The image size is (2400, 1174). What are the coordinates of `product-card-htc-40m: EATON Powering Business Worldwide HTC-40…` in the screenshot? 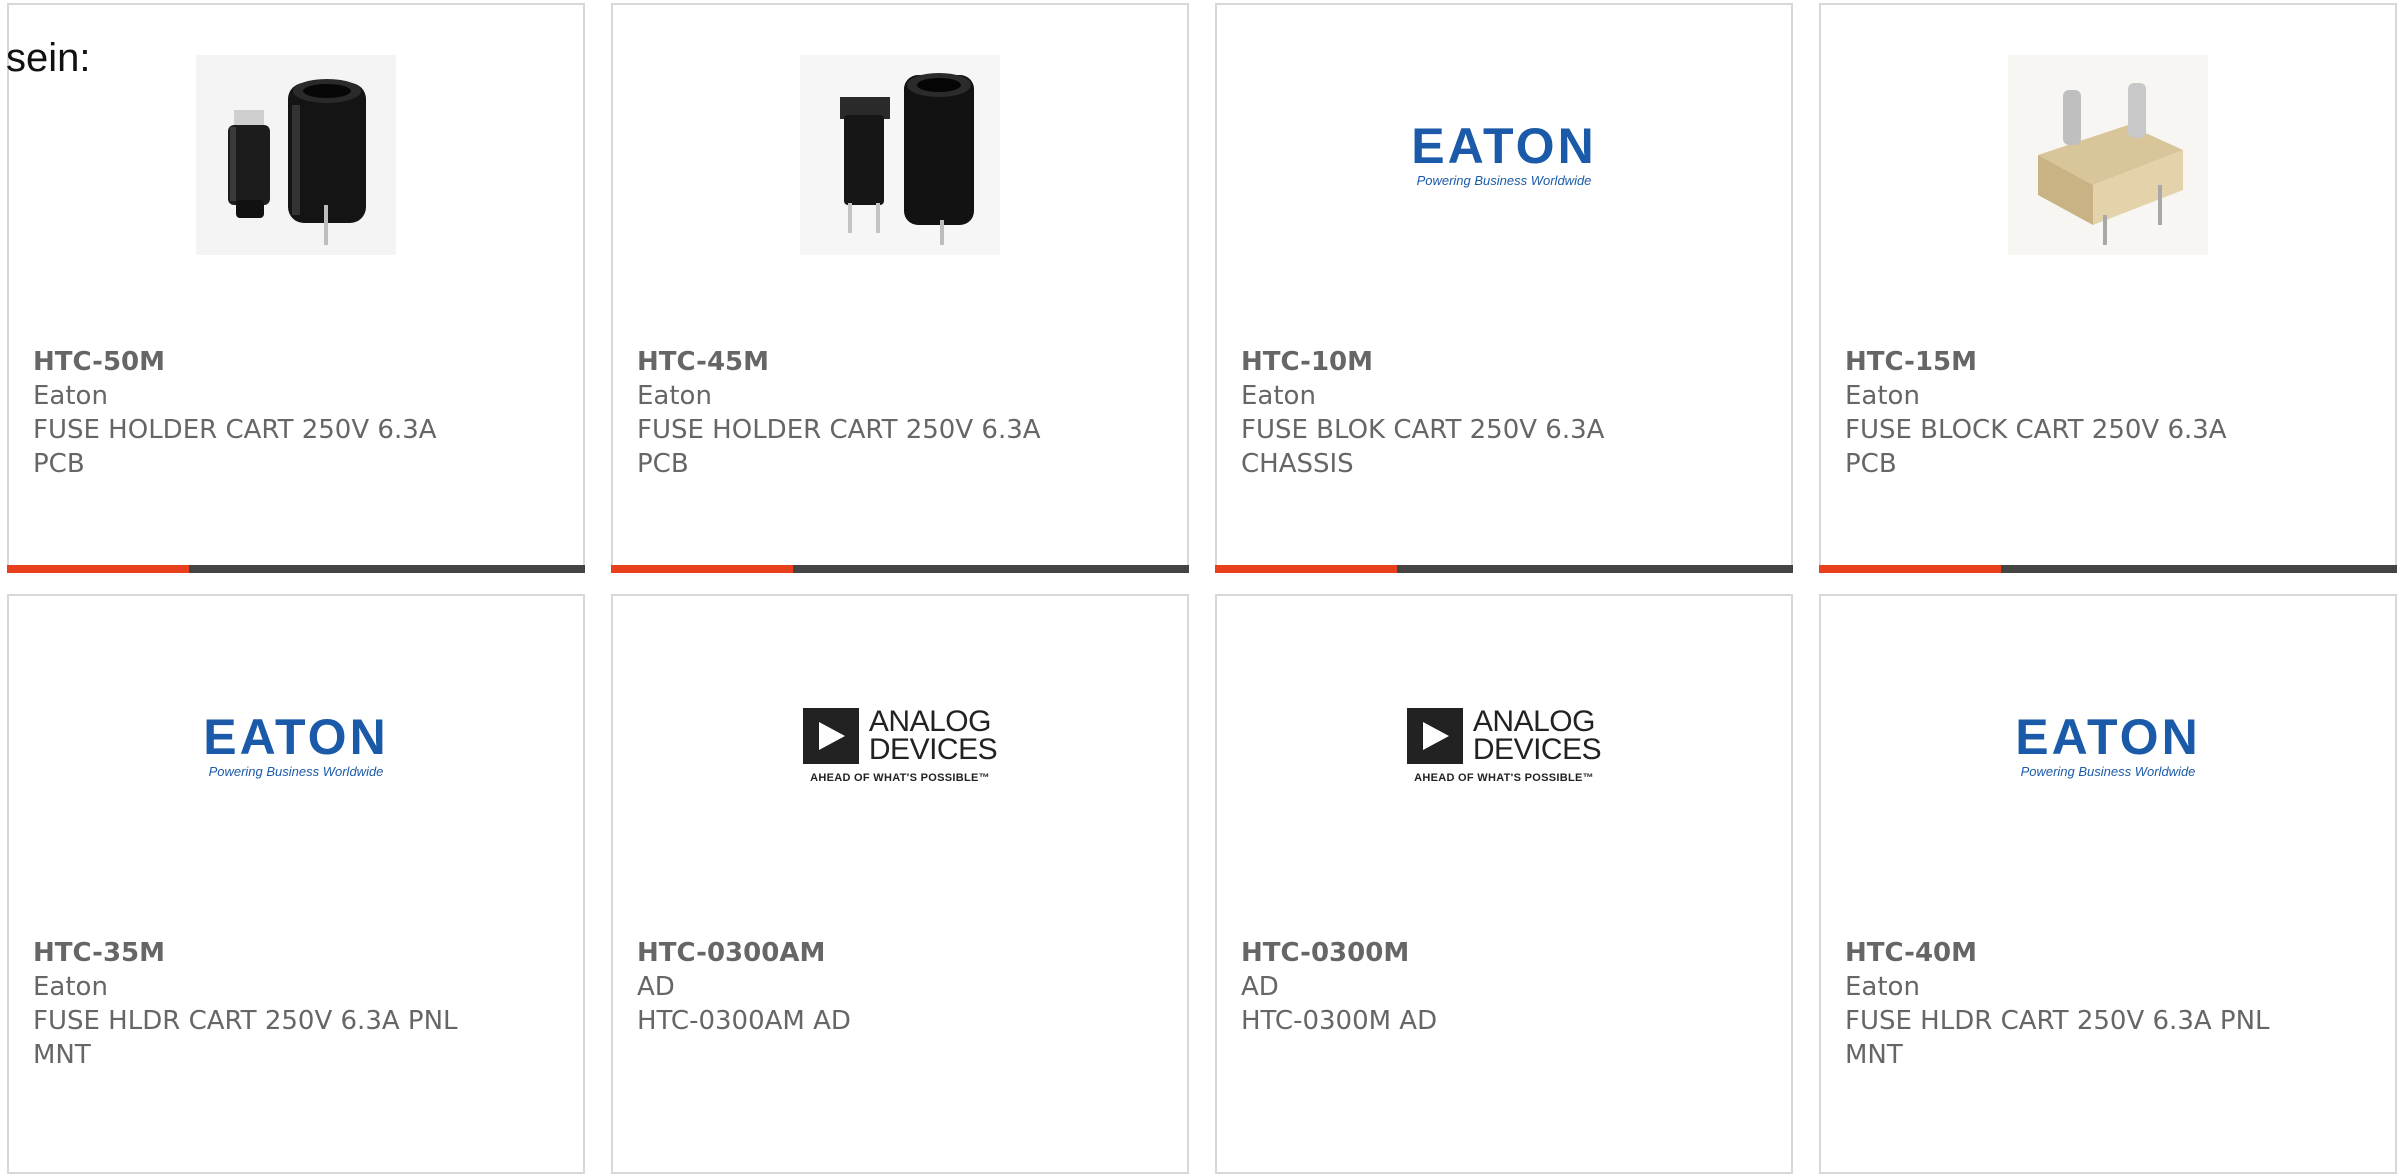 It's located at (2108, 884).